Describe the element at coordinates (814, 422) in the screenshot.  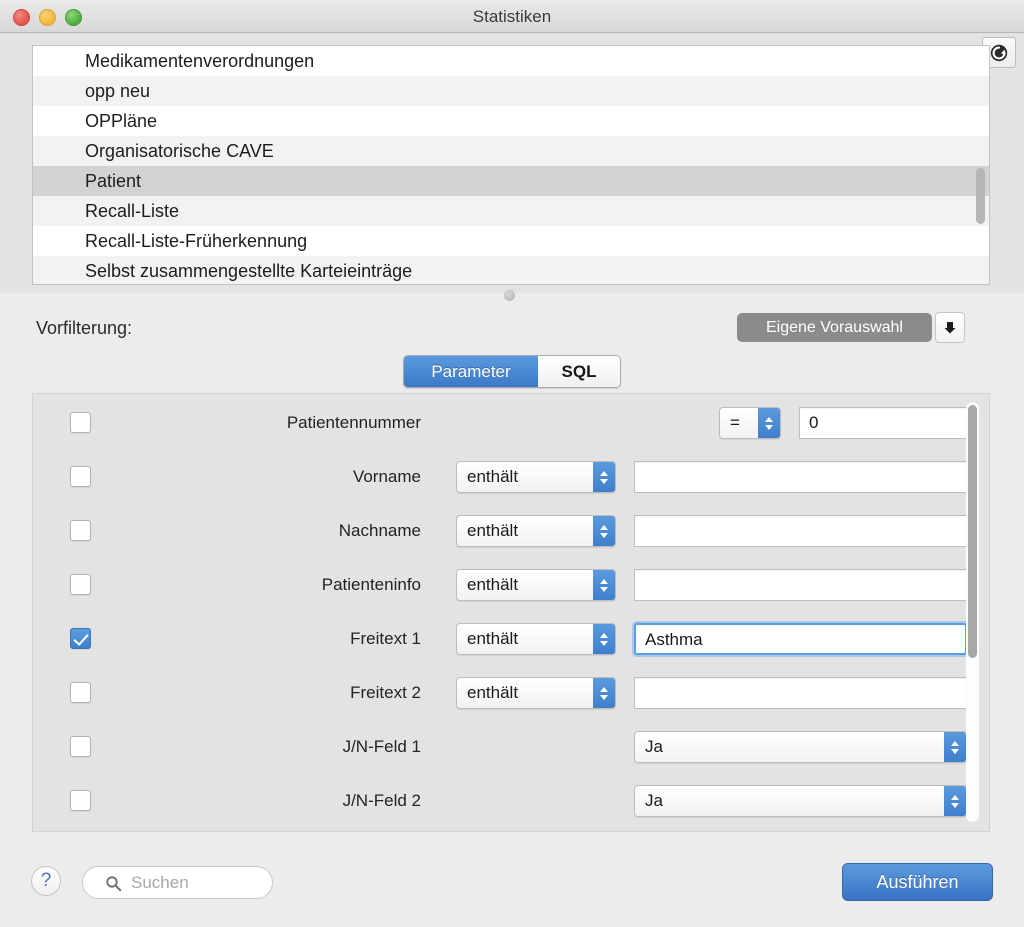
I see `filter-value-text: 0` at that location.